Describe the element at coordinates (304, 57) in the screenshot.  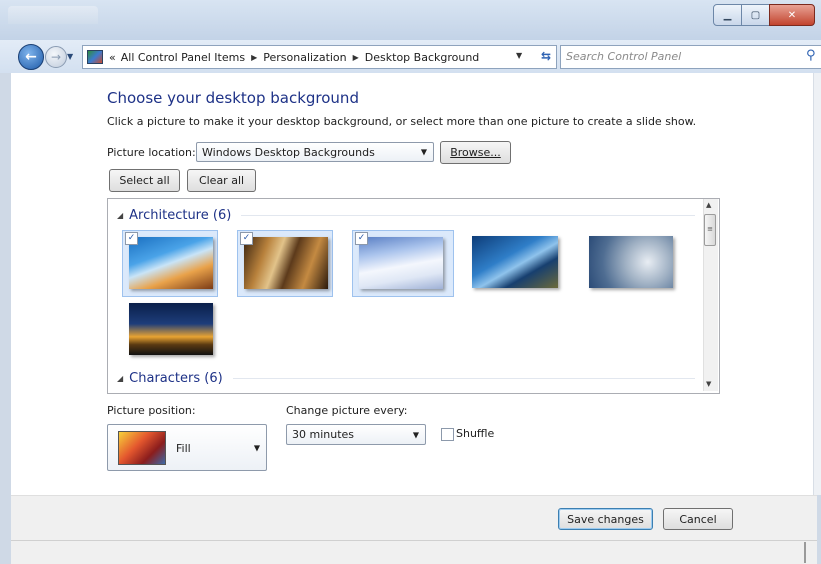
I see `breadcrumb-personalization: Personalization` at that location.